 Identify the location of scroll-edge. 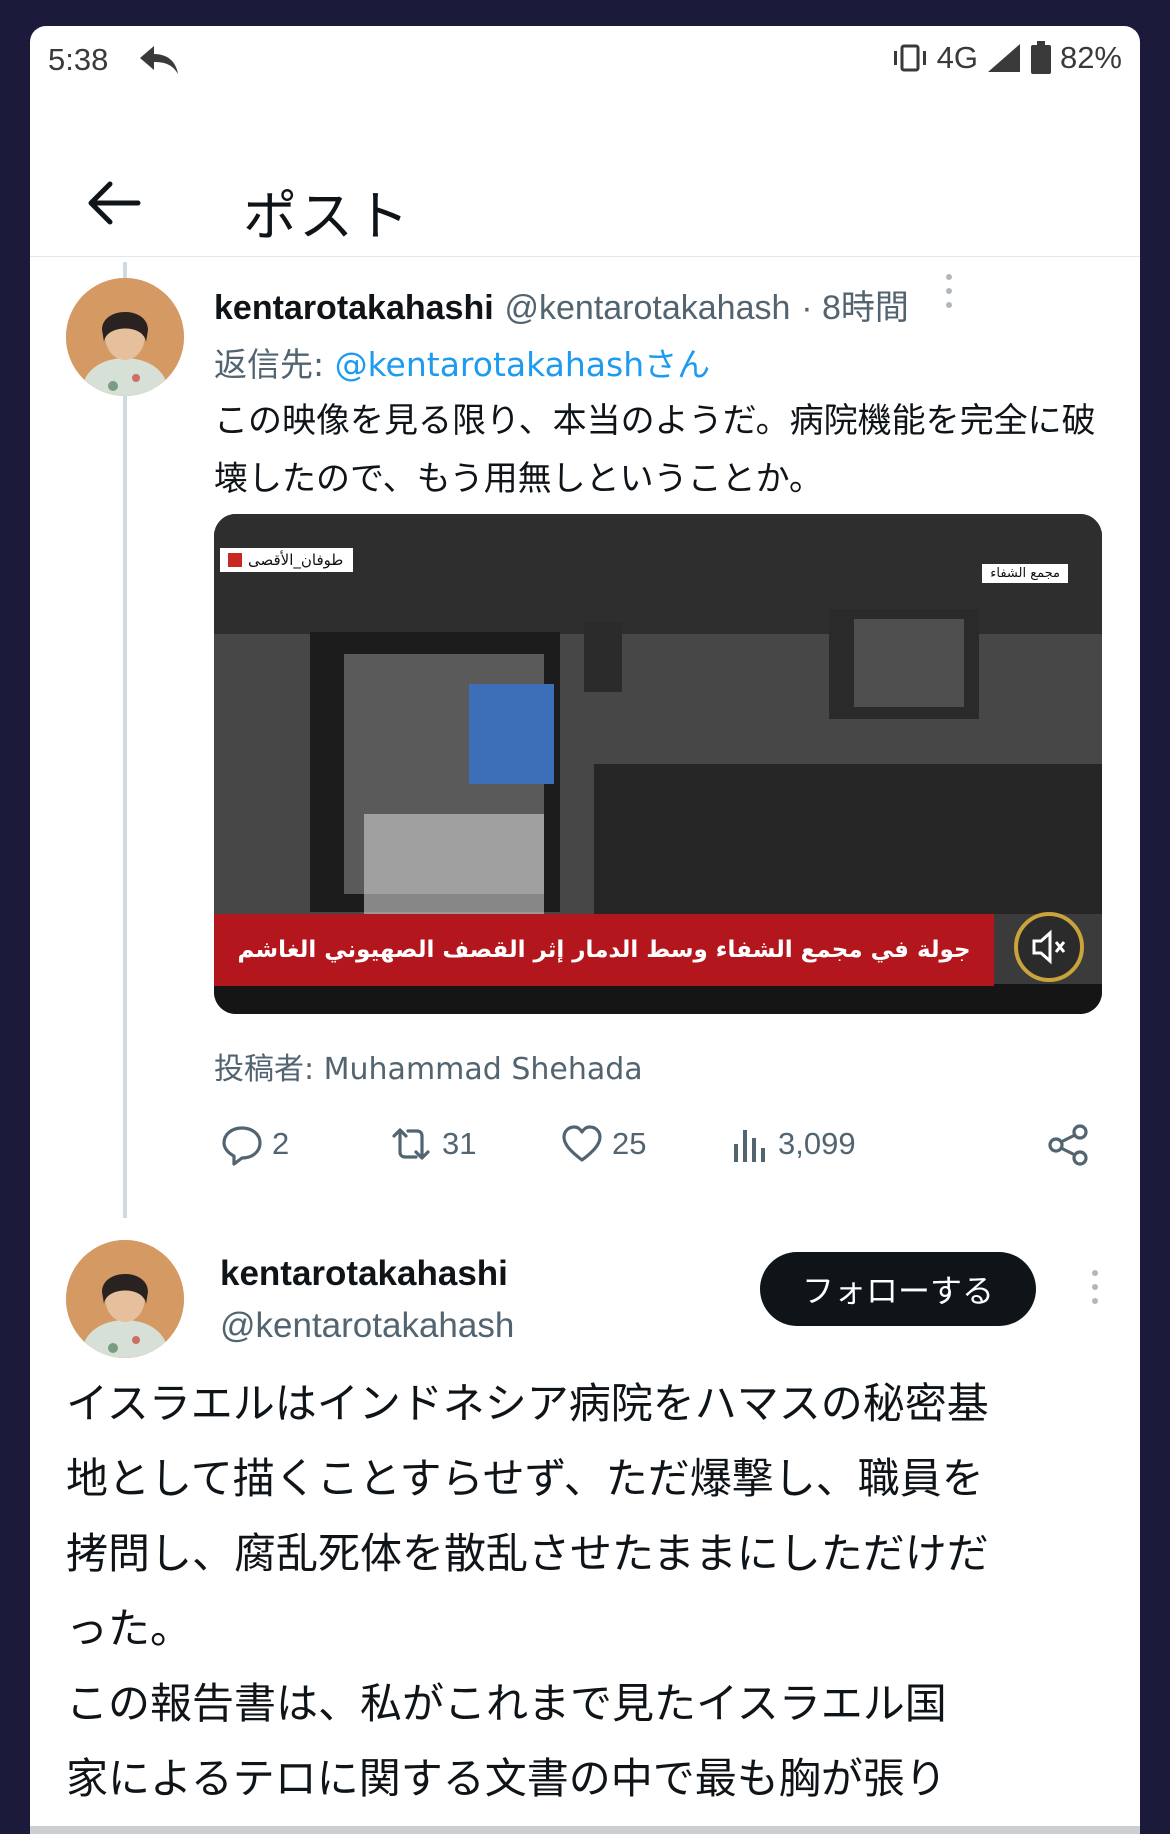
(585, 1830).